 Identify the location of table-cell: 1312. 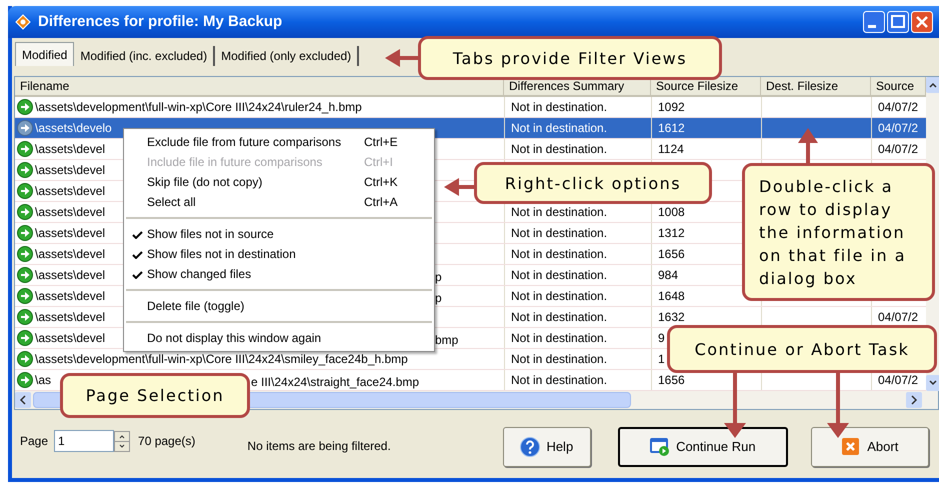
(671, 233).